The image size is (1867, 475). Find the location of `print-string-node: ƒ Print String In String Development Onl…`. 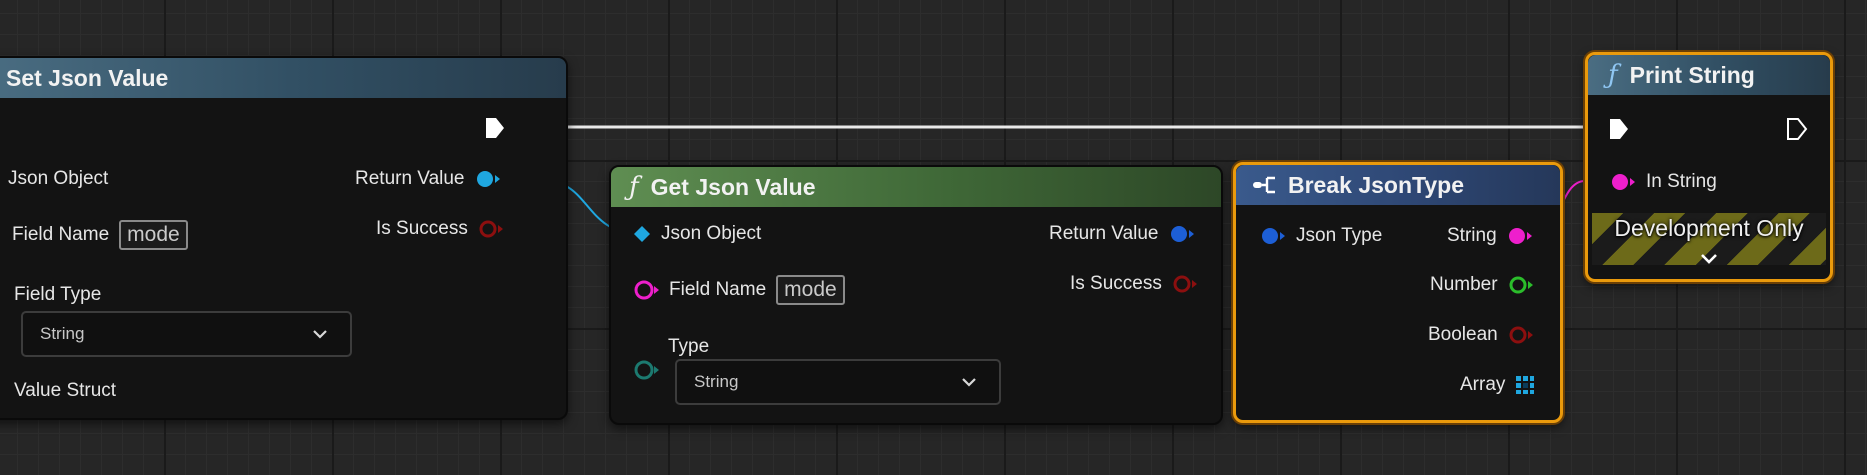

print-string-node: ƒ Print String In String Development Onl… is located at coordinates (1709, 167).